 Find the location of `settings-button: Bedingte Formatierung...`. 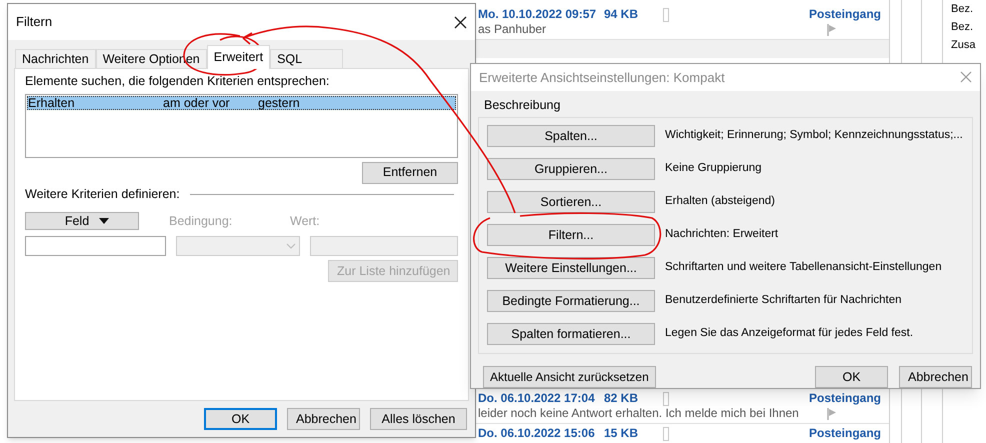

settings-button: Bedingte Formatierung... is located at coordinates (571, 301).